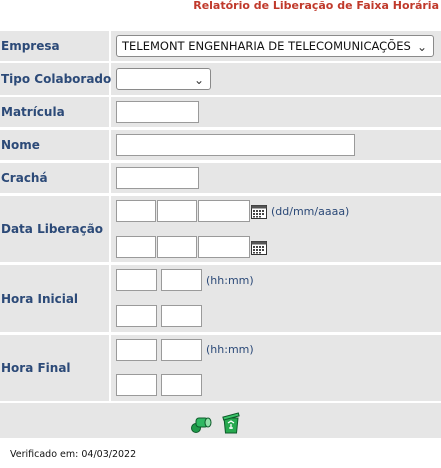 This screenshot has width=441, height=468. Describe the element at coordinates (40, 298) in the screenshot. I see `hora-inicial-label: Hora Inicial` at that location.